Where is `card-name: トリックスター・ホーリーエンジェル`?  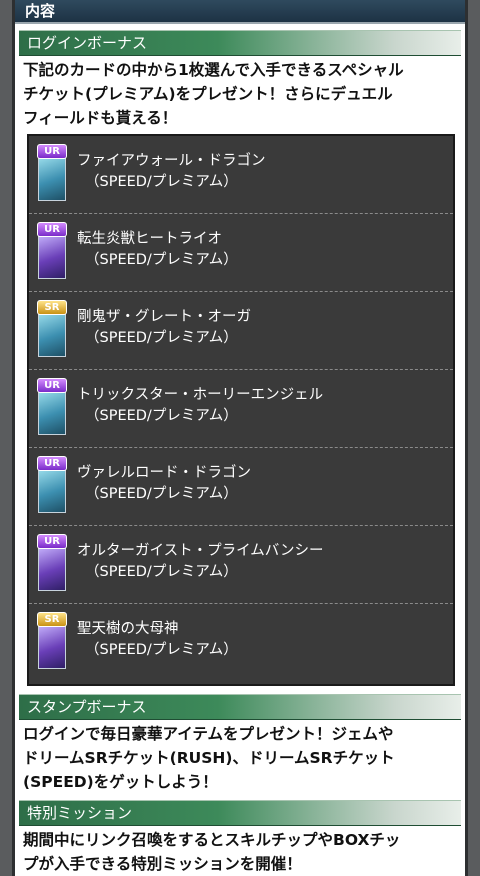
card-name: トリックスター・ホーリーエンジェル is located at coordinates (200, 395).